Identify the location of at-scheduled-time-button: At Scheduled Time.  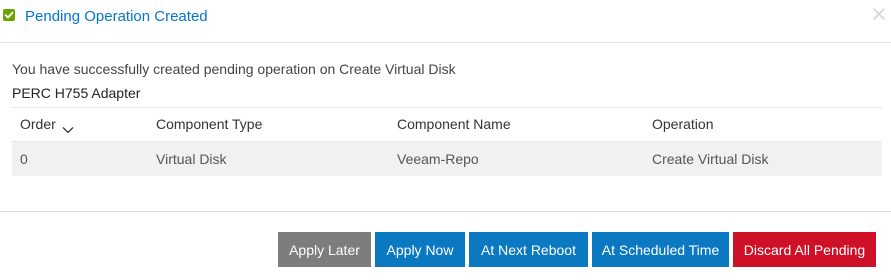
(660, 249).